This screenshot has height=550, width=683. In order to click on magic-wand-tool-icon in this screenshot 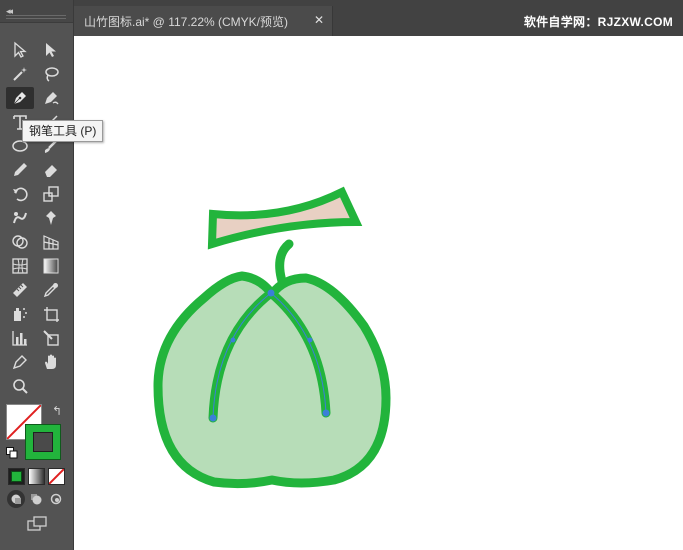, I will do `click(20, 74)`.